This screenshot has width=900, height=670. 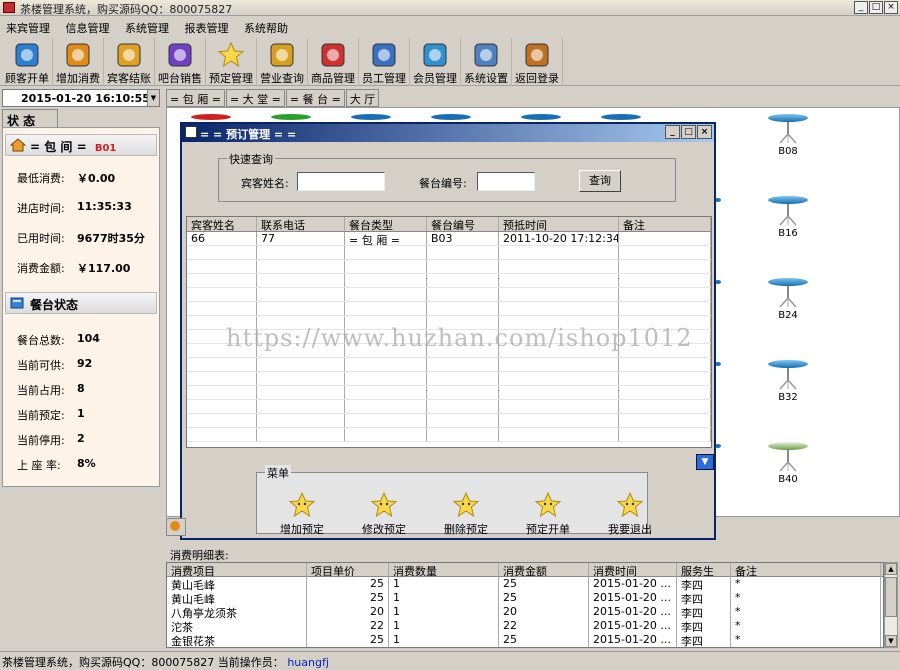 I want to click on table-icon, so click(x=17, y=304).